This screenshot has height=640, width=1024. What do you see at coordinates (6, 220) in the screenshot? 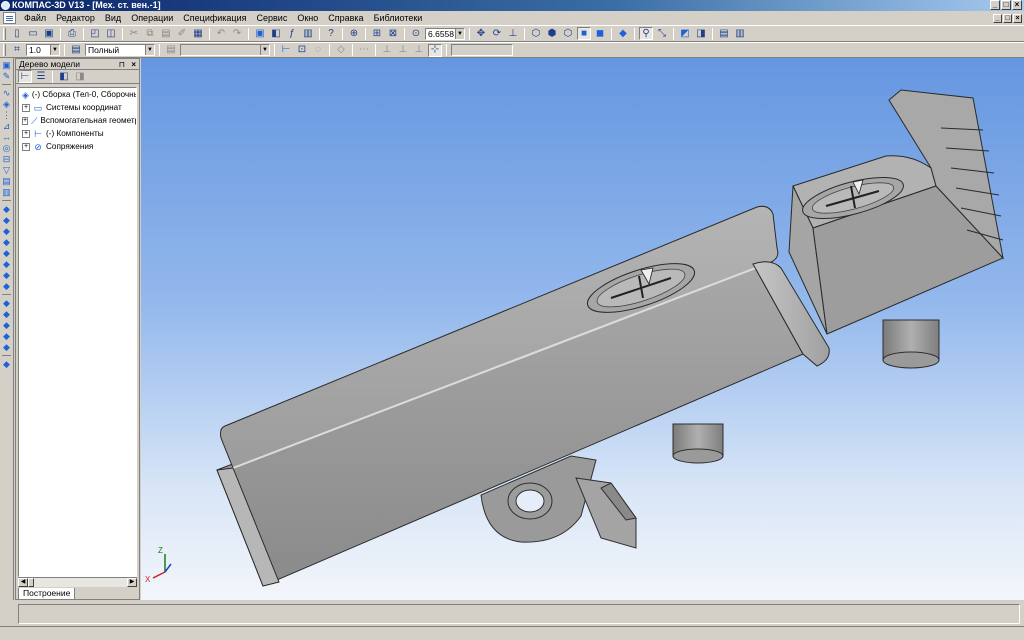
I see `tool-2-icon: ◆` at bounding box center [6, 220].